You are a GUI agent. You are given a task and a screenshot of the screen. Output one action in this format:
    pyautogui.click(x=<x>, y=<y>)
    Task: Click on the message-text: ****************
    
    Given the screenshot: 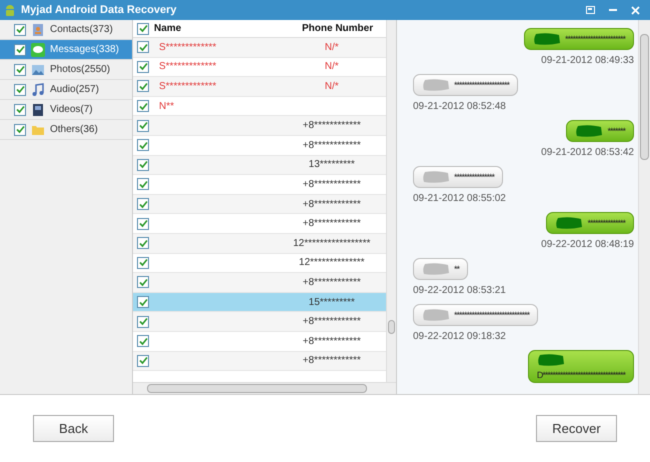 What is the action you would take?
    pyautogui.click(x=474, y=177)
    